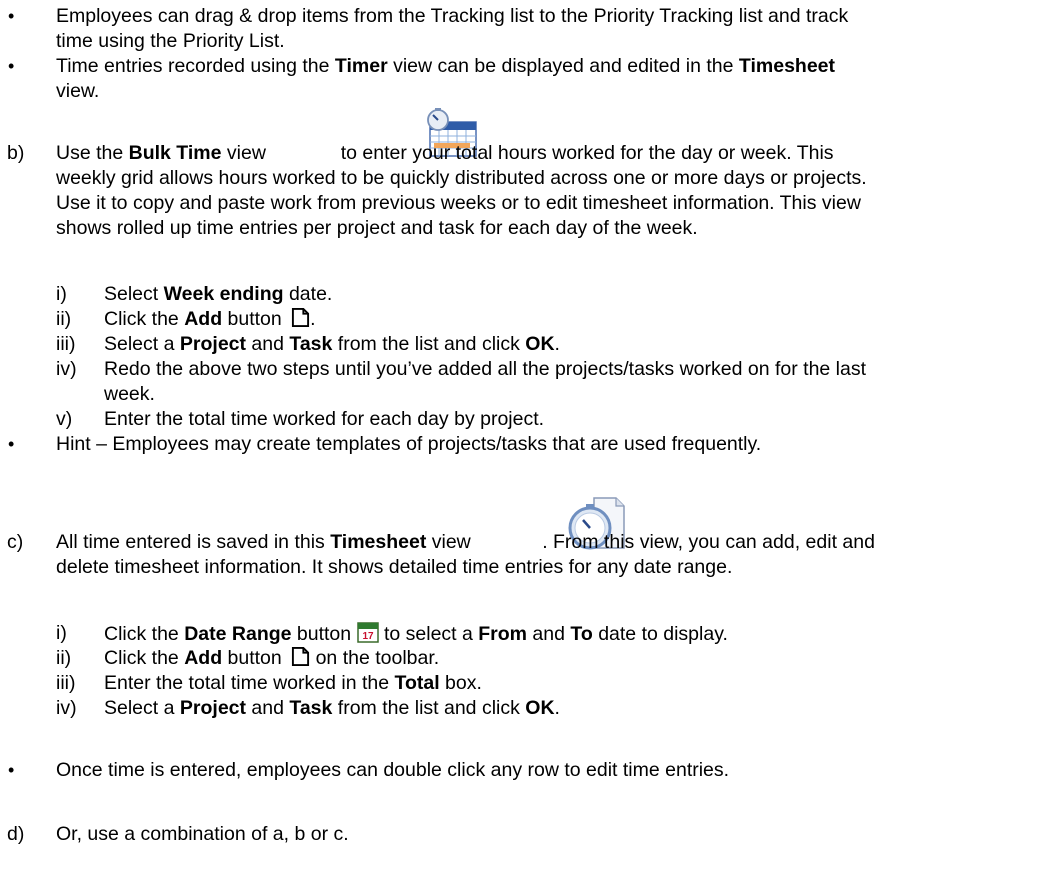  I want to click on calendar-date-range-icon: 17, so click(367, 632).